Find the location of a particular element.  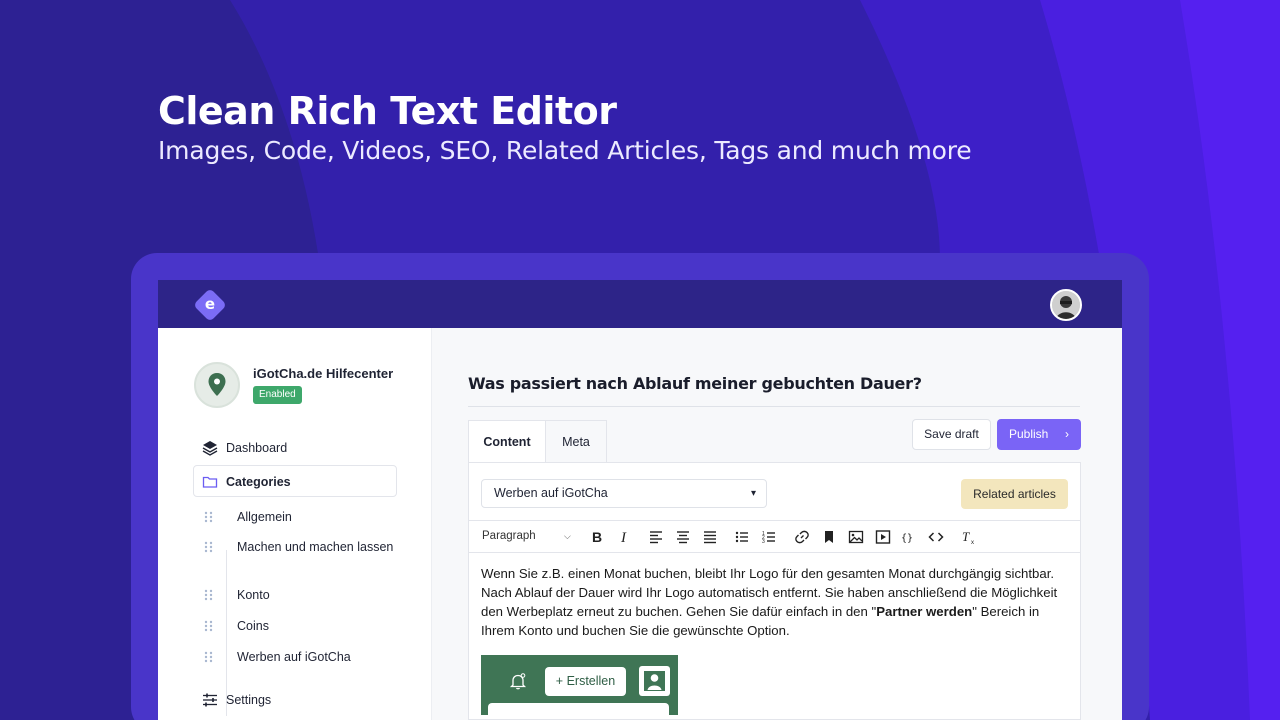

image-icon is located at coordinates (856, 537).